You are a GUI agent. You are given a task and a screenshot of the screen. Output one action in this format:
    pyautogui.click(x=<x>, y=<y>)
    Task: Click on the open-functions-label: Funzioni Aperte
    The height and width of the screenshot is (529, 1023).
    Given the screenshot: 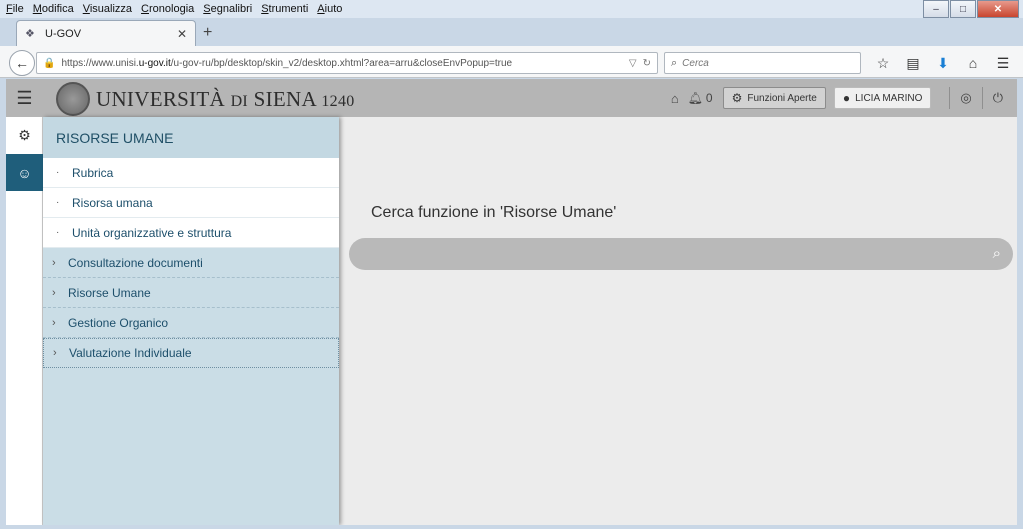 What is the action you would take?
    pyautogui.click(x=782, y=98)
    